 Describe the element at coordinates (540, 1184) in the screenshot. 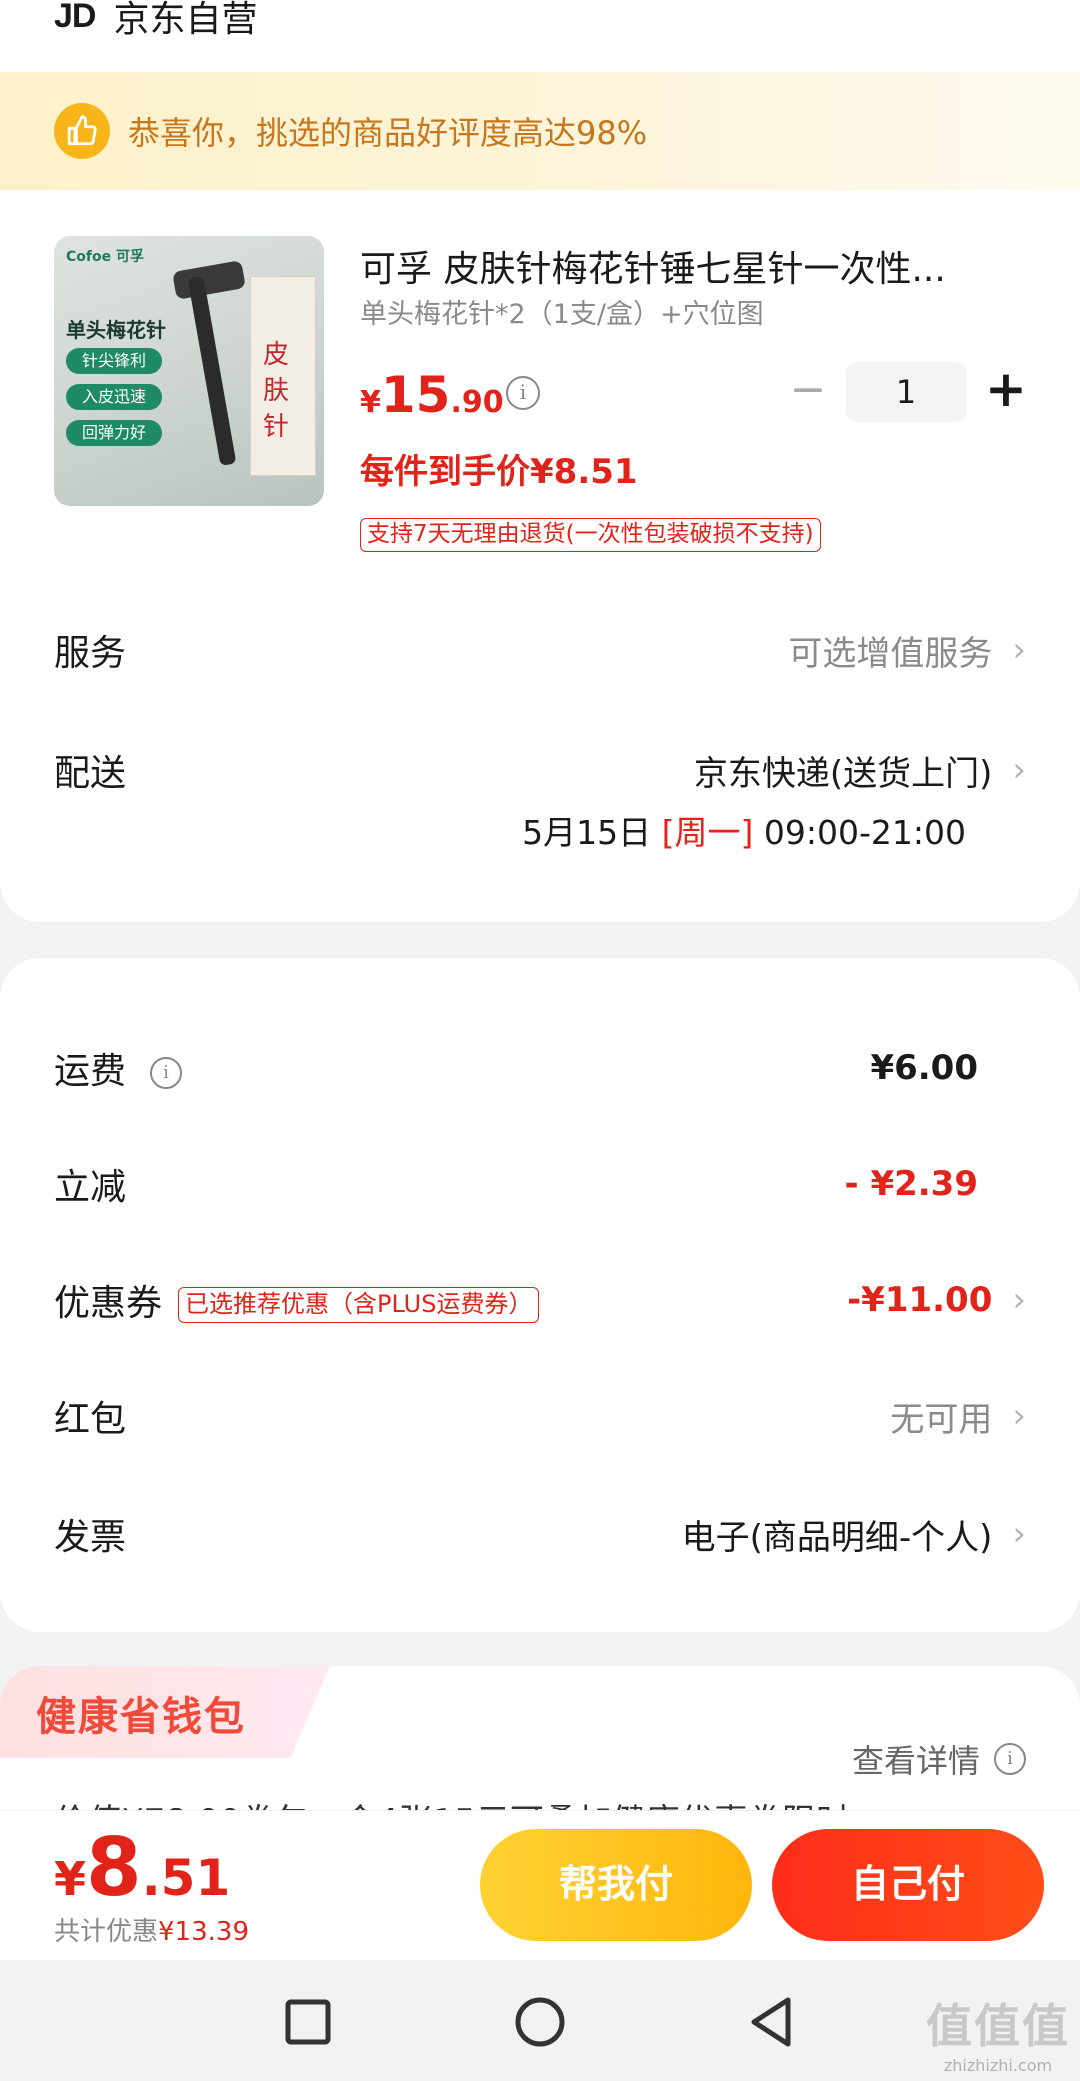

I see `discount-row: 立减 - ¥2.39` at that location.